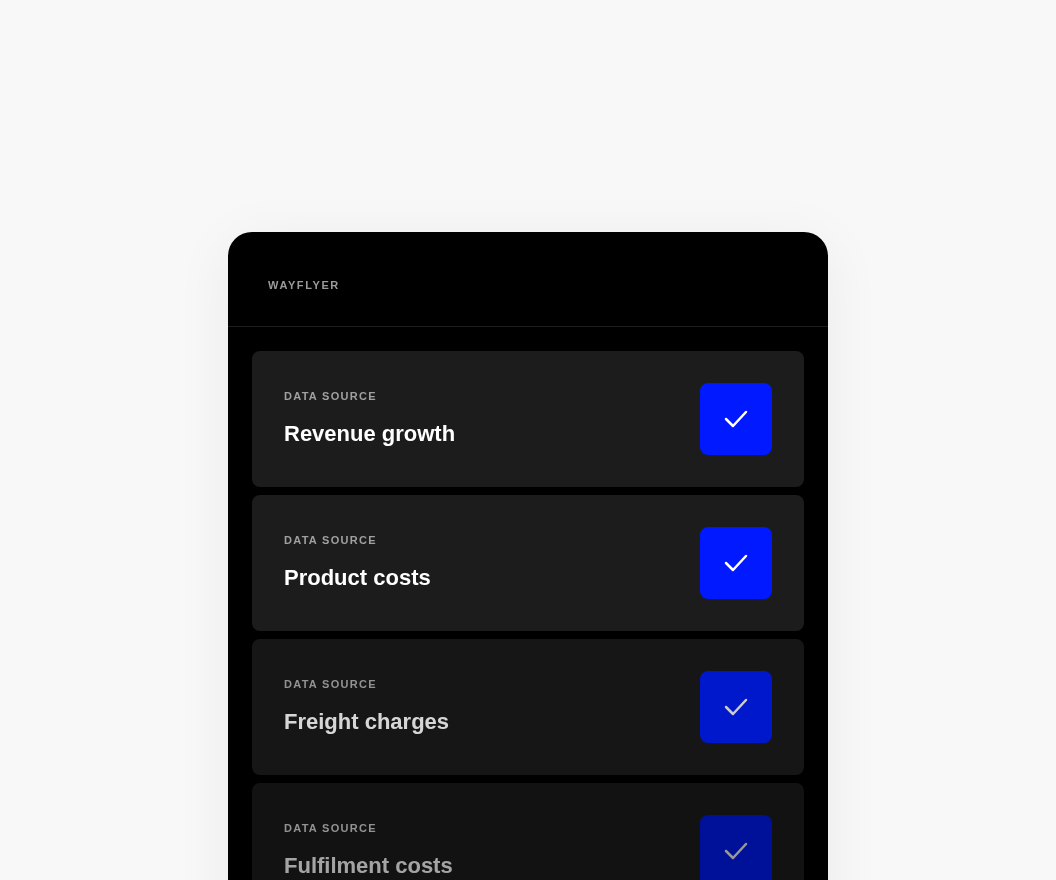 The width and height of the screenshot is (1056, 880). What do you see at coordinates (304, 285) in the screenshot?
I see `brand-name: WAYFLYER` at bounding box center [304, 285].